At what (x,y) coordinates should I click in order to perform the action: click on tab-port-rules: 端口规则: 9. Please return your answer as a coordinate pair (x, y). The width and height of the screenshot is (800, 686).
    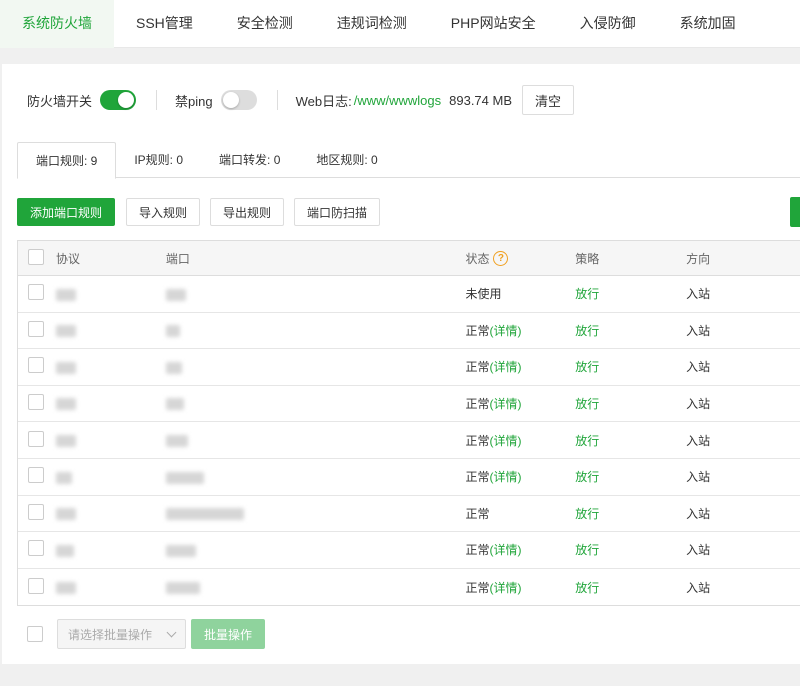
    Looking at the image, I should click on (67, 160).